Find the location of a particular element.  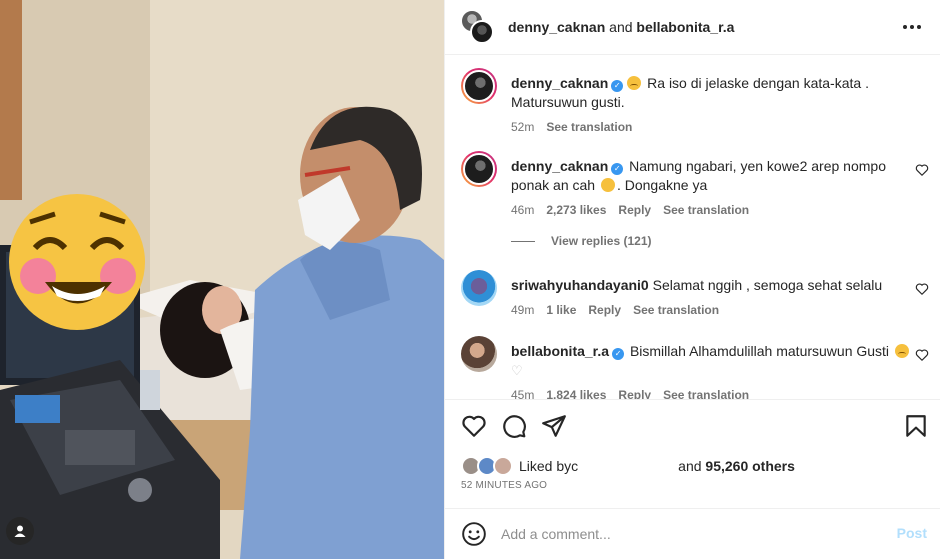

comment-meta: 46m 2,273 likes Reply See translation is located at coordinates (721, 210).